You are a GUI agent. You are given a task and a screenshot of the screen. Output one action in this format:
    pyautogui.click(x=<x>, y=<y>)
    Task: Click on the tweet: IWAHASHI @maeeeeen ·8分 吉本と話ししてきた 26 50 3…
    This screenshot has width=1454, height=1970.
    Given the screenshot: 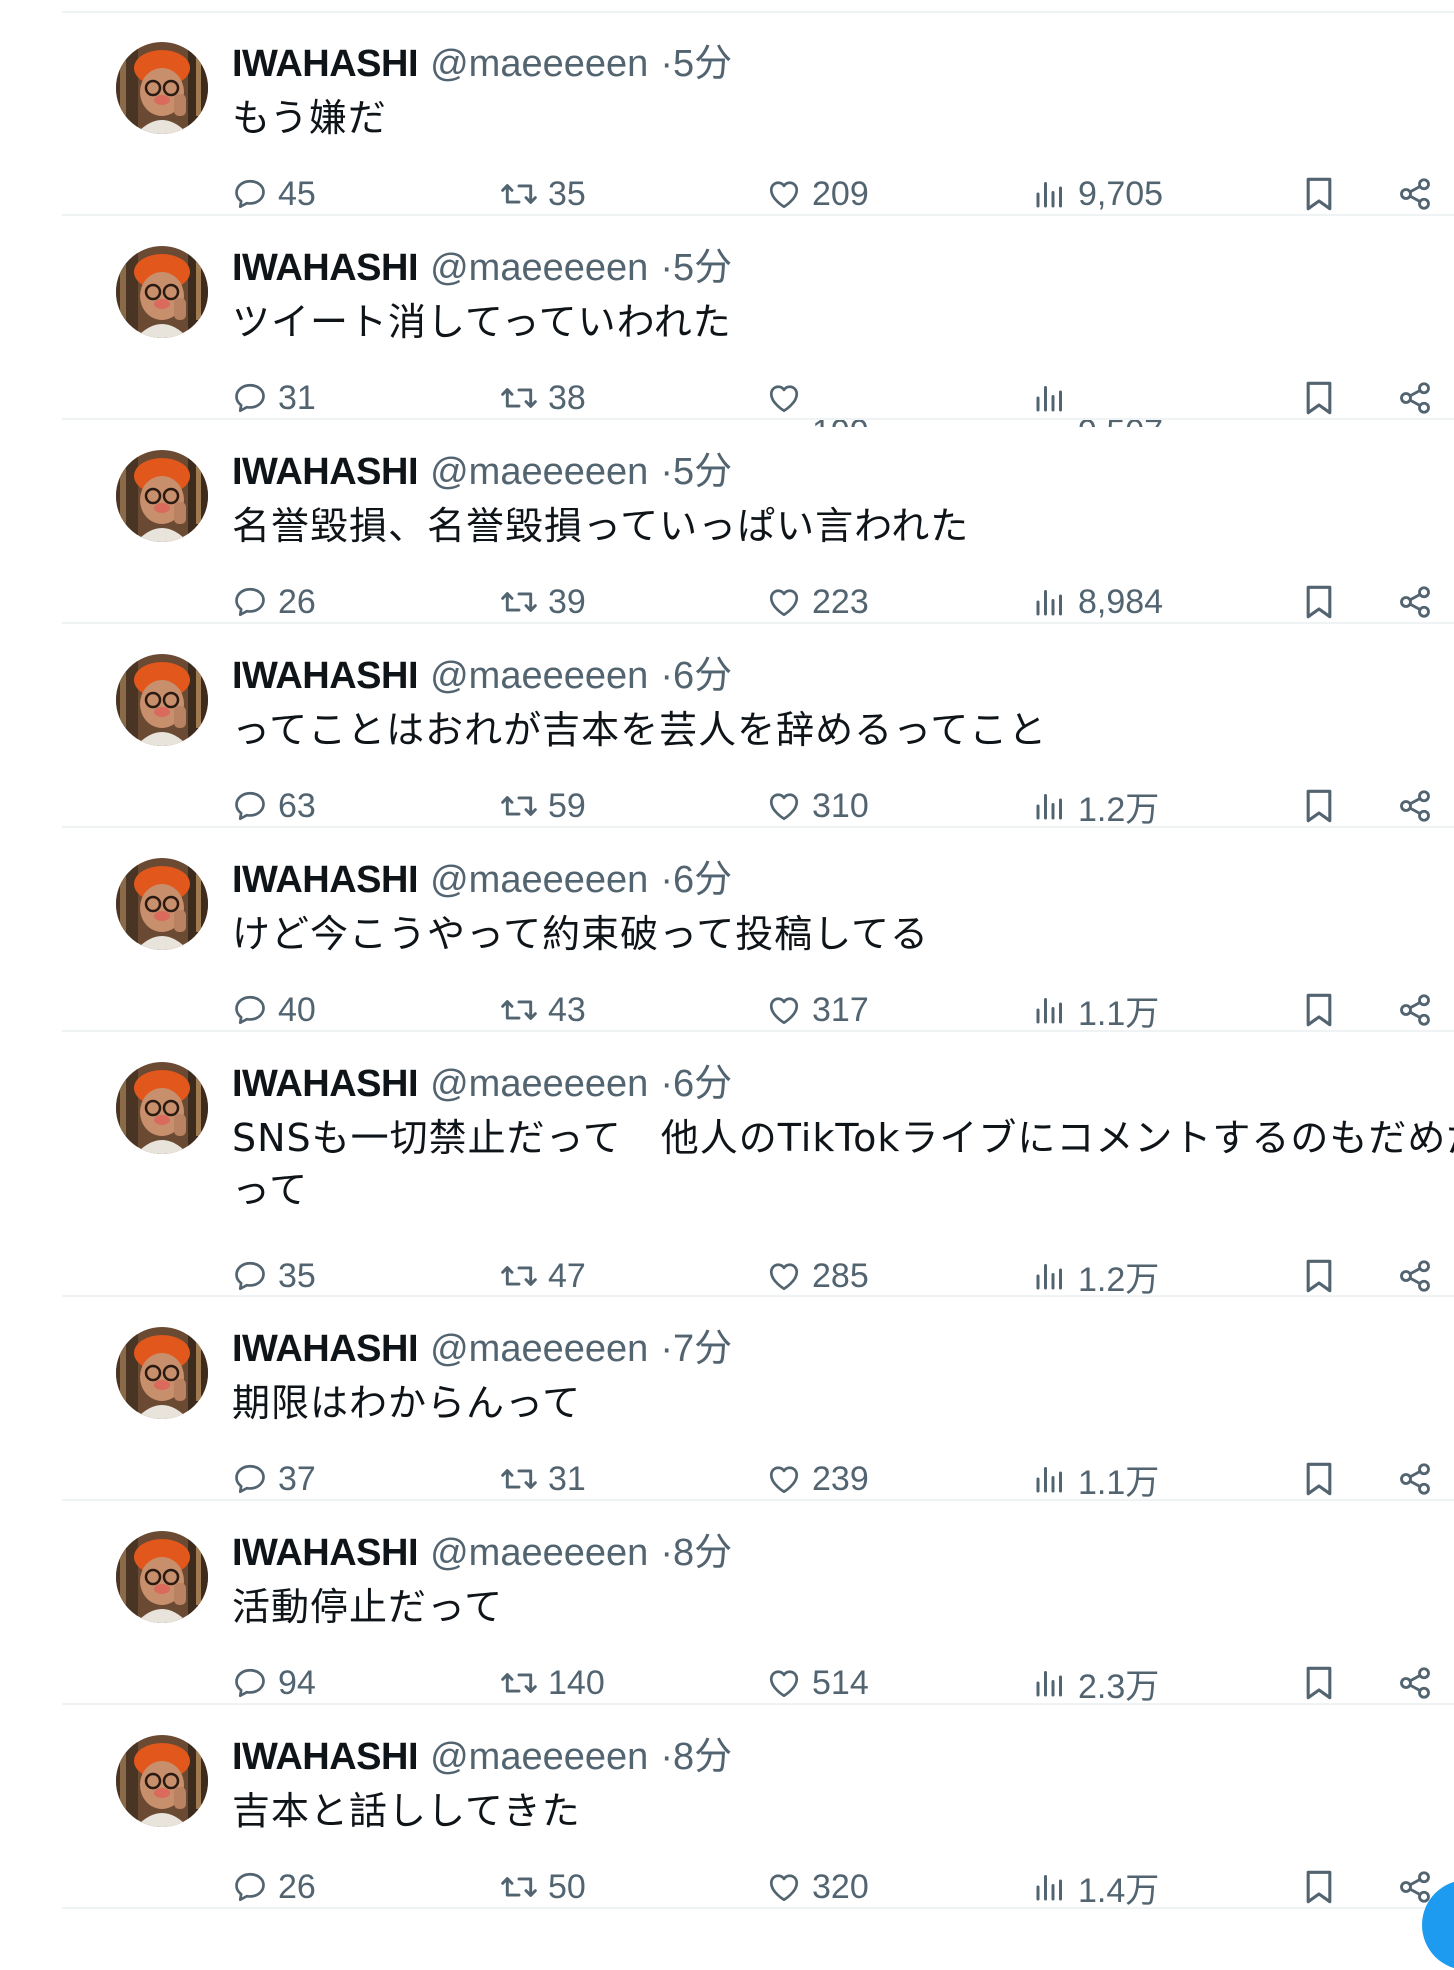 What is the action you would take?
    pyautogui.click(x=758, y=1808)
    